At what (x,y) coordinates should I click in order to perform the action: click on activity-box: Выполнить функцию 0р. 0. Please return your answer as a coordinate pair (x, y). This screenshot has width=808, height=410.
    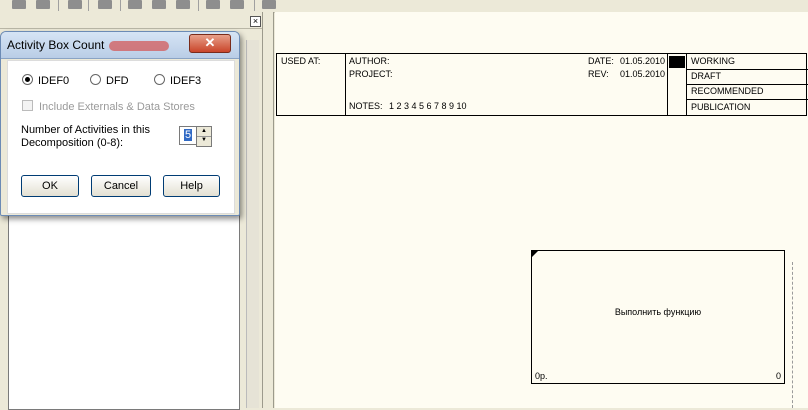
    Looking at the image, I should click on (658, 317).